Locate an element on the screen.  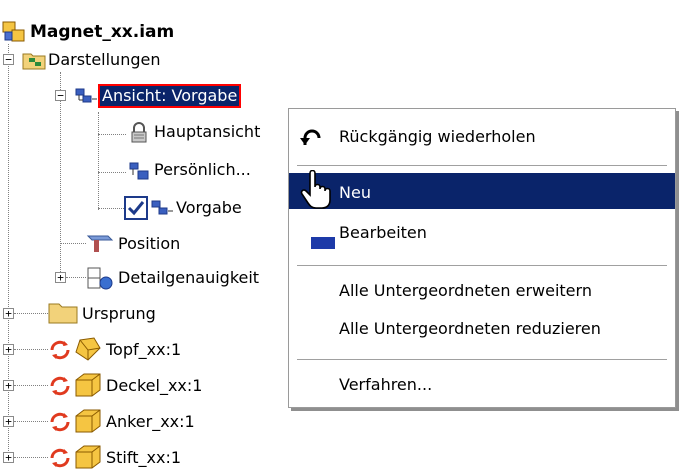
undo-icon is located at coordinates (312, 139).